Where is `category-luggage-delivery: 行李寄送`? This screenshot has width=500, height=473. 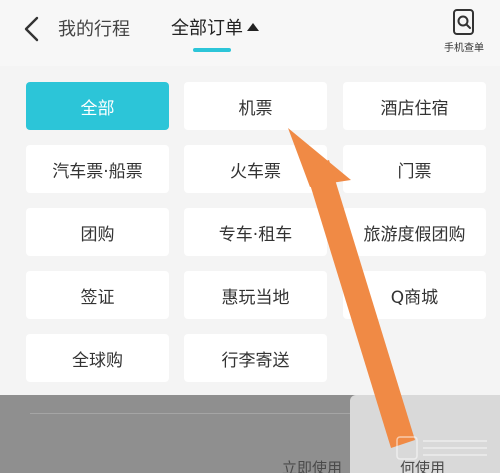 category-luggage-delivery: 行李寄送 is located at coordinates (255, 358).